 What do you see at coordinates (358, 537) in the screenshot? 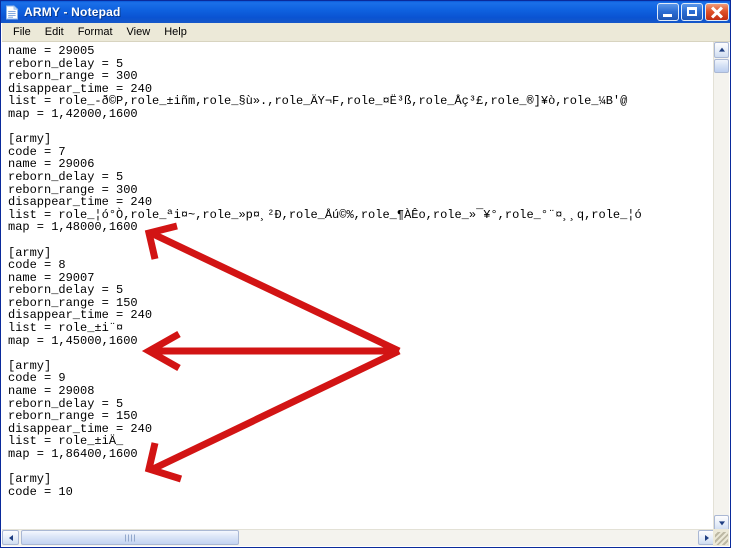
I see `horizontal-scrollbar` at bounding box center [358, 537].